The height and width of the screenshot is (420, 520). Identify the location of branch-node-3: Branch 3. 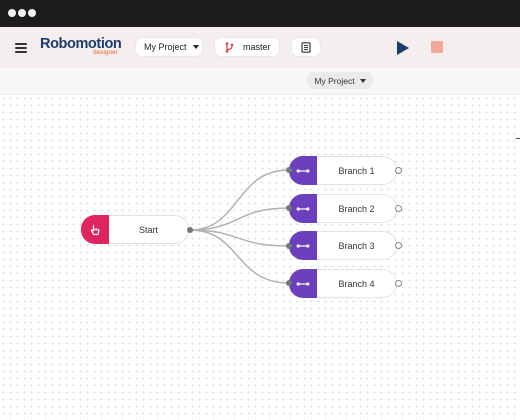
(343, 245).